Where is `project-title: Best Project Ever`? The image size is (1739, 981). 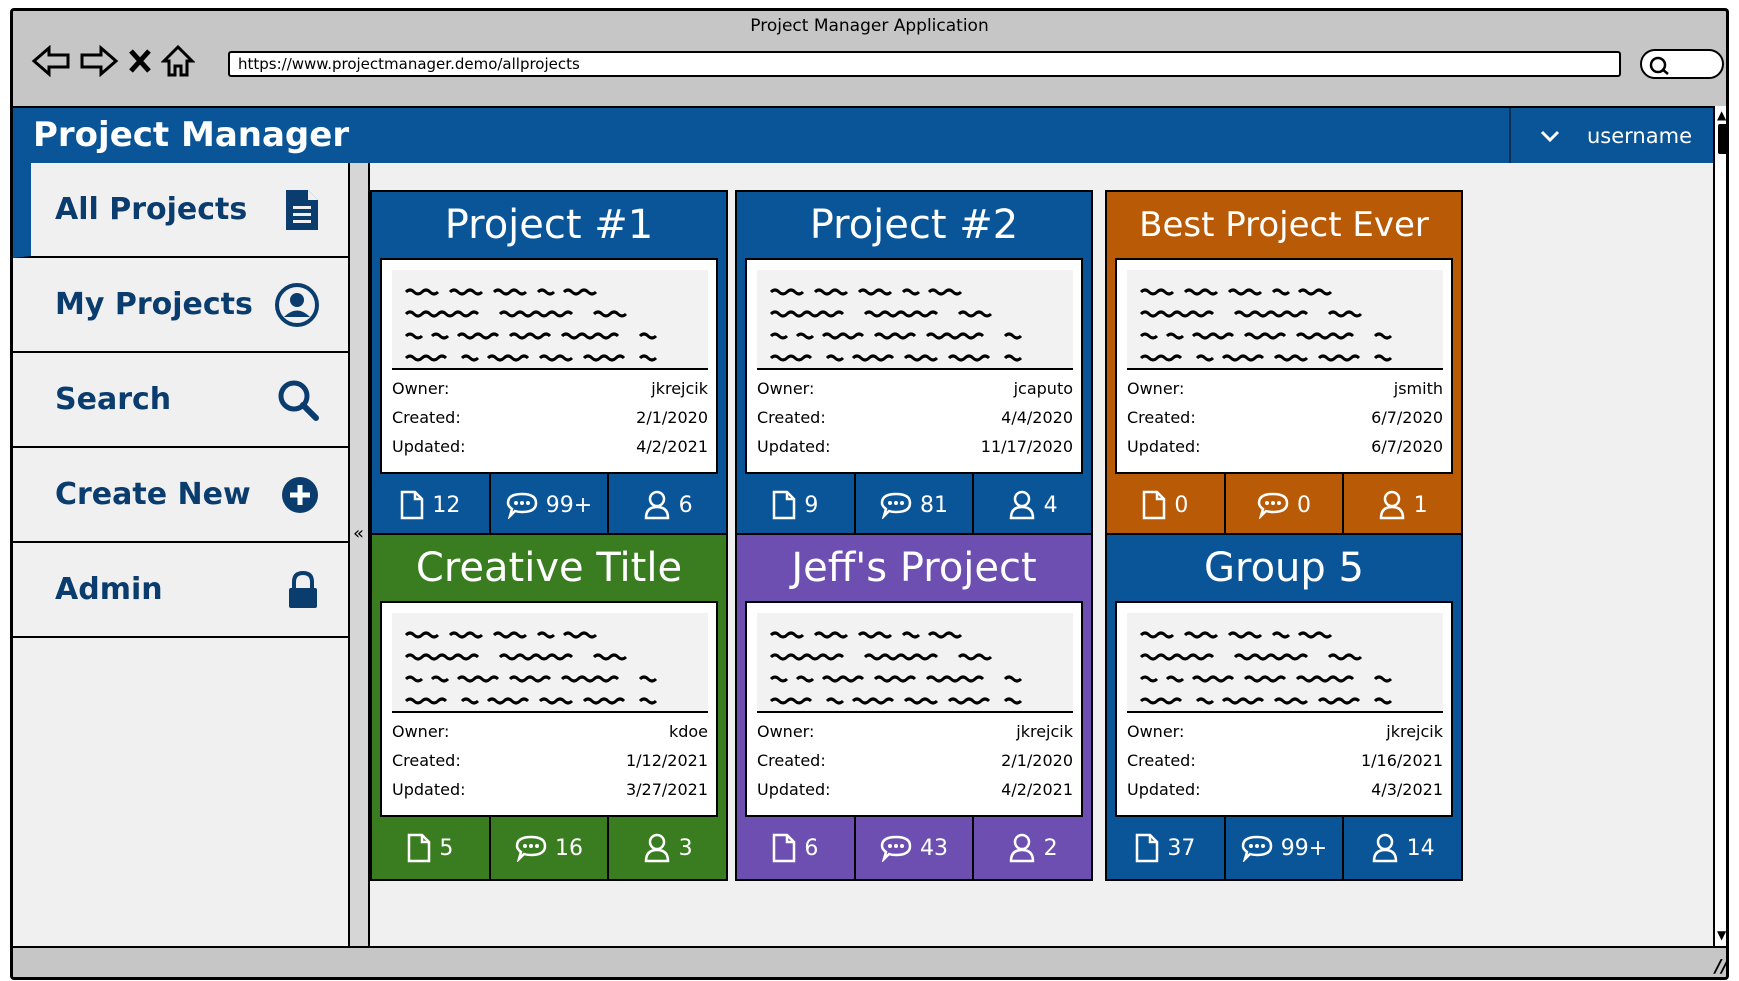
project-title: Best Project Ever is located at coordinates (1284, 225).